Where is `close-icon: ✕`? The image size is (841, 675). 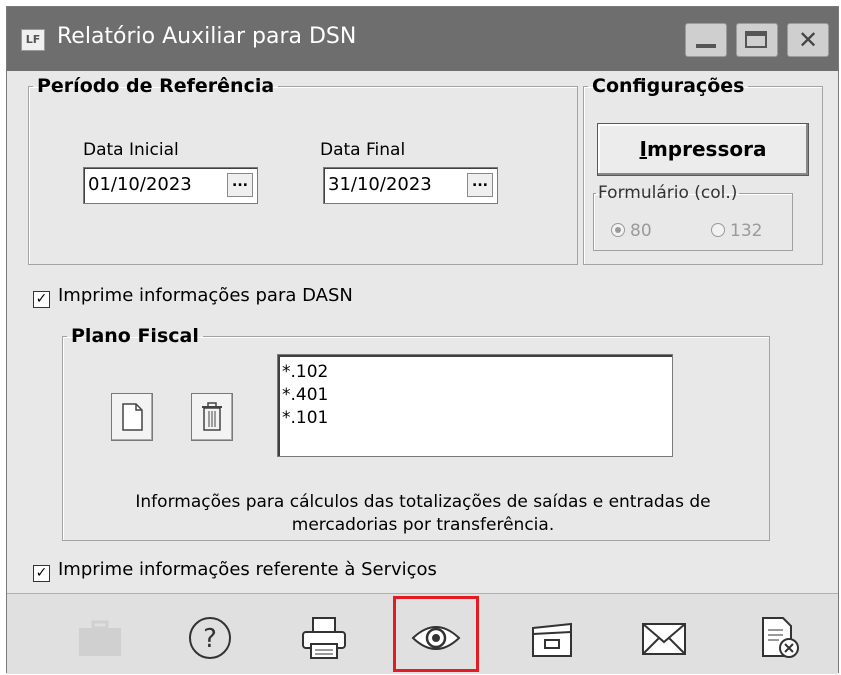
close-icon: ✕ is located at coordinates (808, 40).